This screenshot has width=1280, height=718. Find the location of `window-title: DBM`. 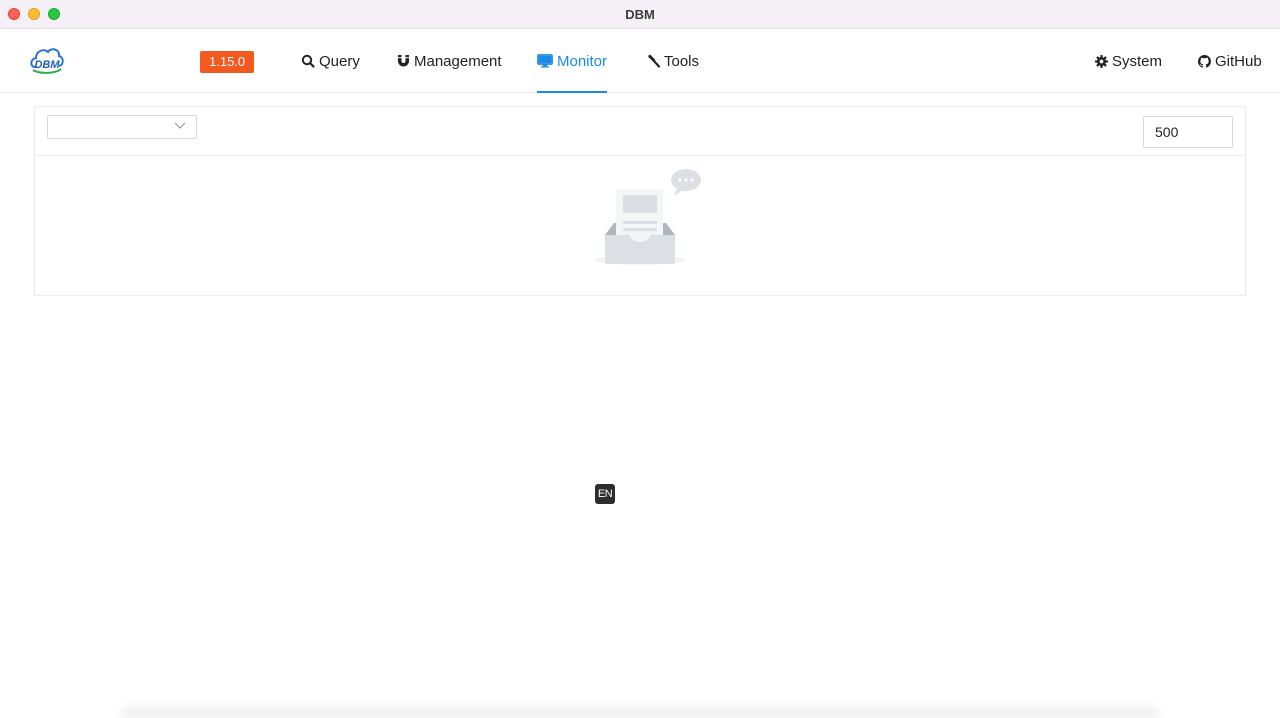

window-title: DBM is located at coordinates (640, 14).